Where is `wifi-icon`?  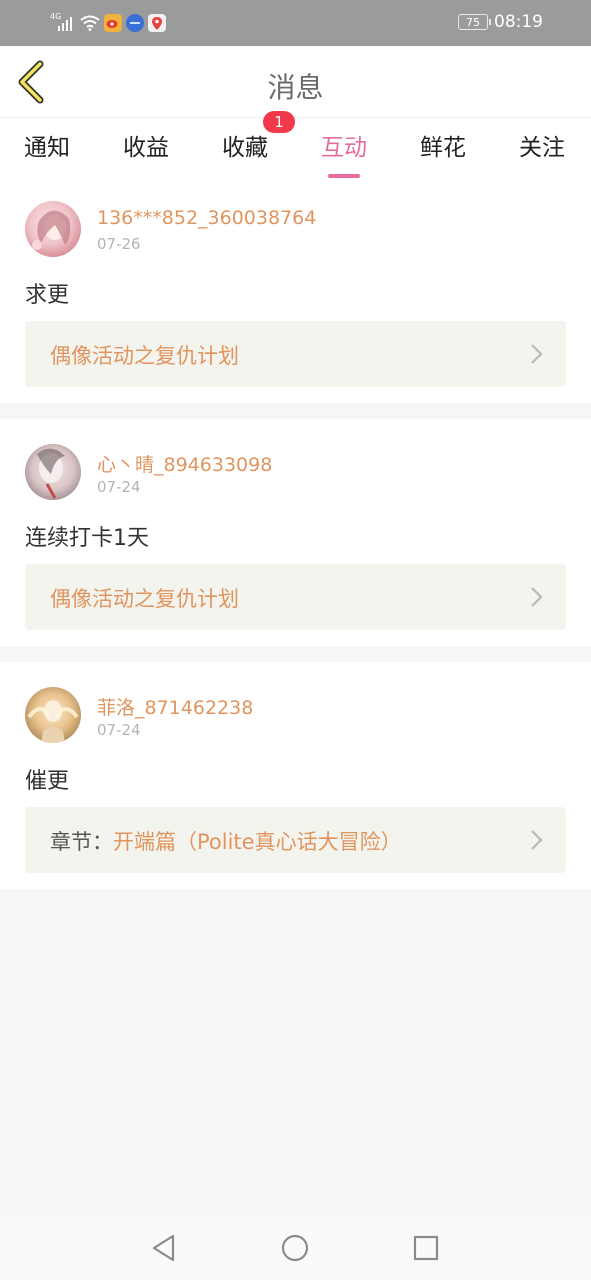
wifi-icon is located at coordinates (90, 23).